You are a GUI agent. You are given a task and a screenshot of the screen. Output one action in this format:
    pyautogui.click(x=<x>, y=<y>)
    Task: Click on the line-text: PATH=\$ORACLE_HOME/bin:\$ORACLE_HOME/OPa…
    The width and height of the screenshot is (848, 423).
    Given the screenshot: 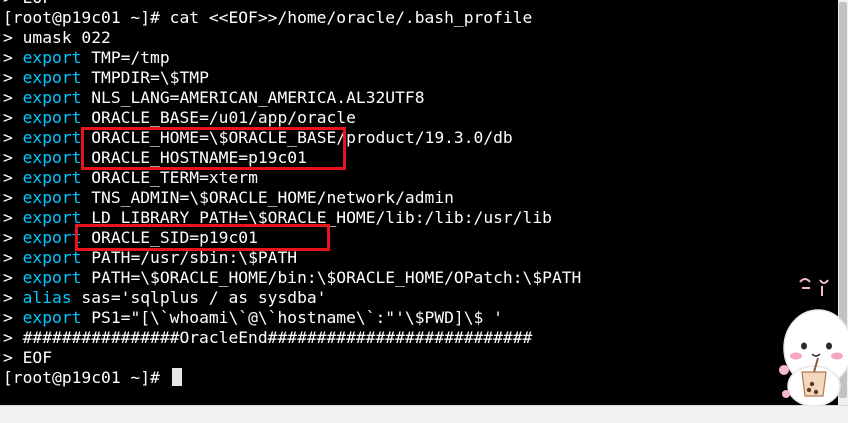 What is the action you would take?
    pyautogui.click(x=331, y=277)
    